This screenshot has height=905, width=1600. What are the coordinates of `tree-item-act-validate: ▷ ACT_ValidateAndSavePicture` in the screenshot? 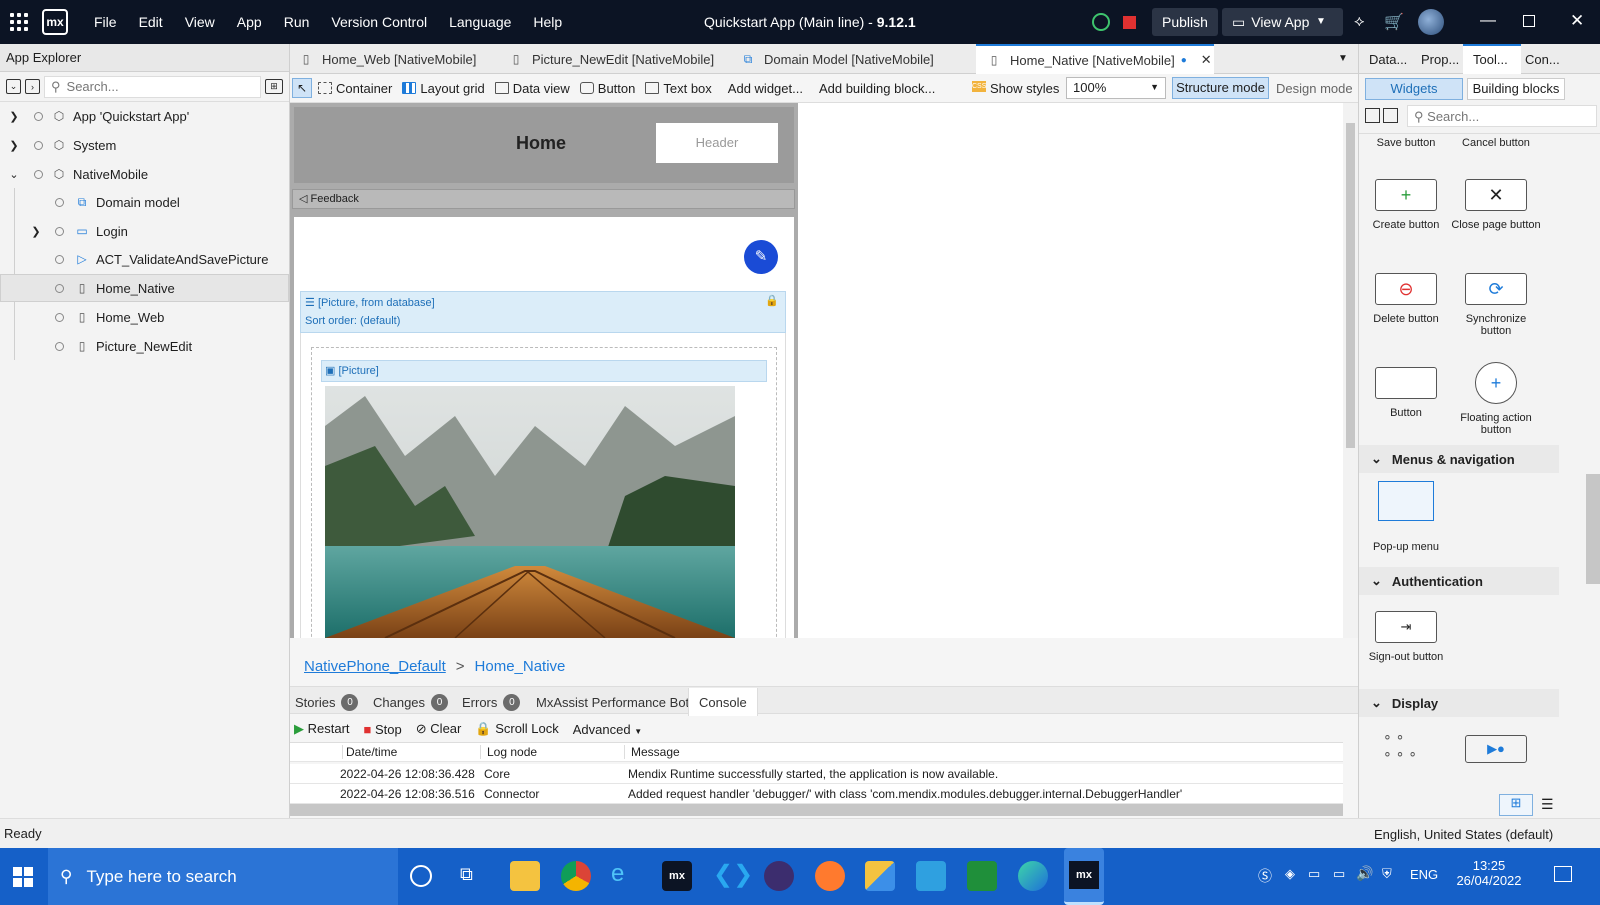 It's located at (144, 259).